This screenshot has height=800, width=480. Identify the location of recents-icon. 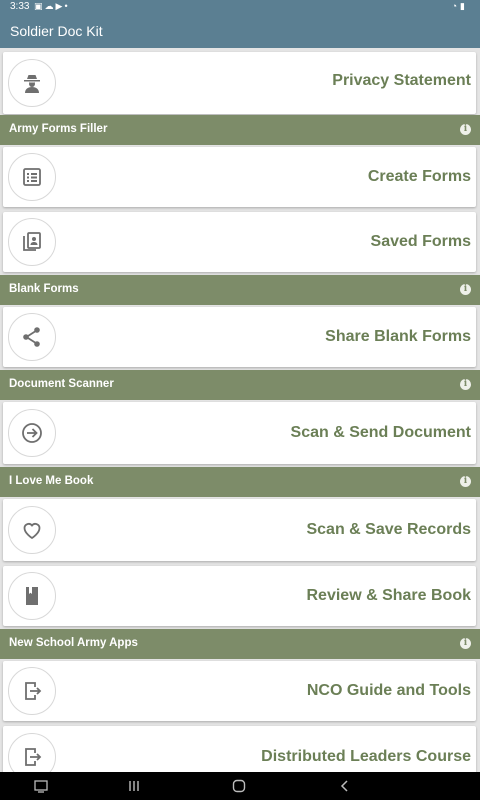
(134, 786).